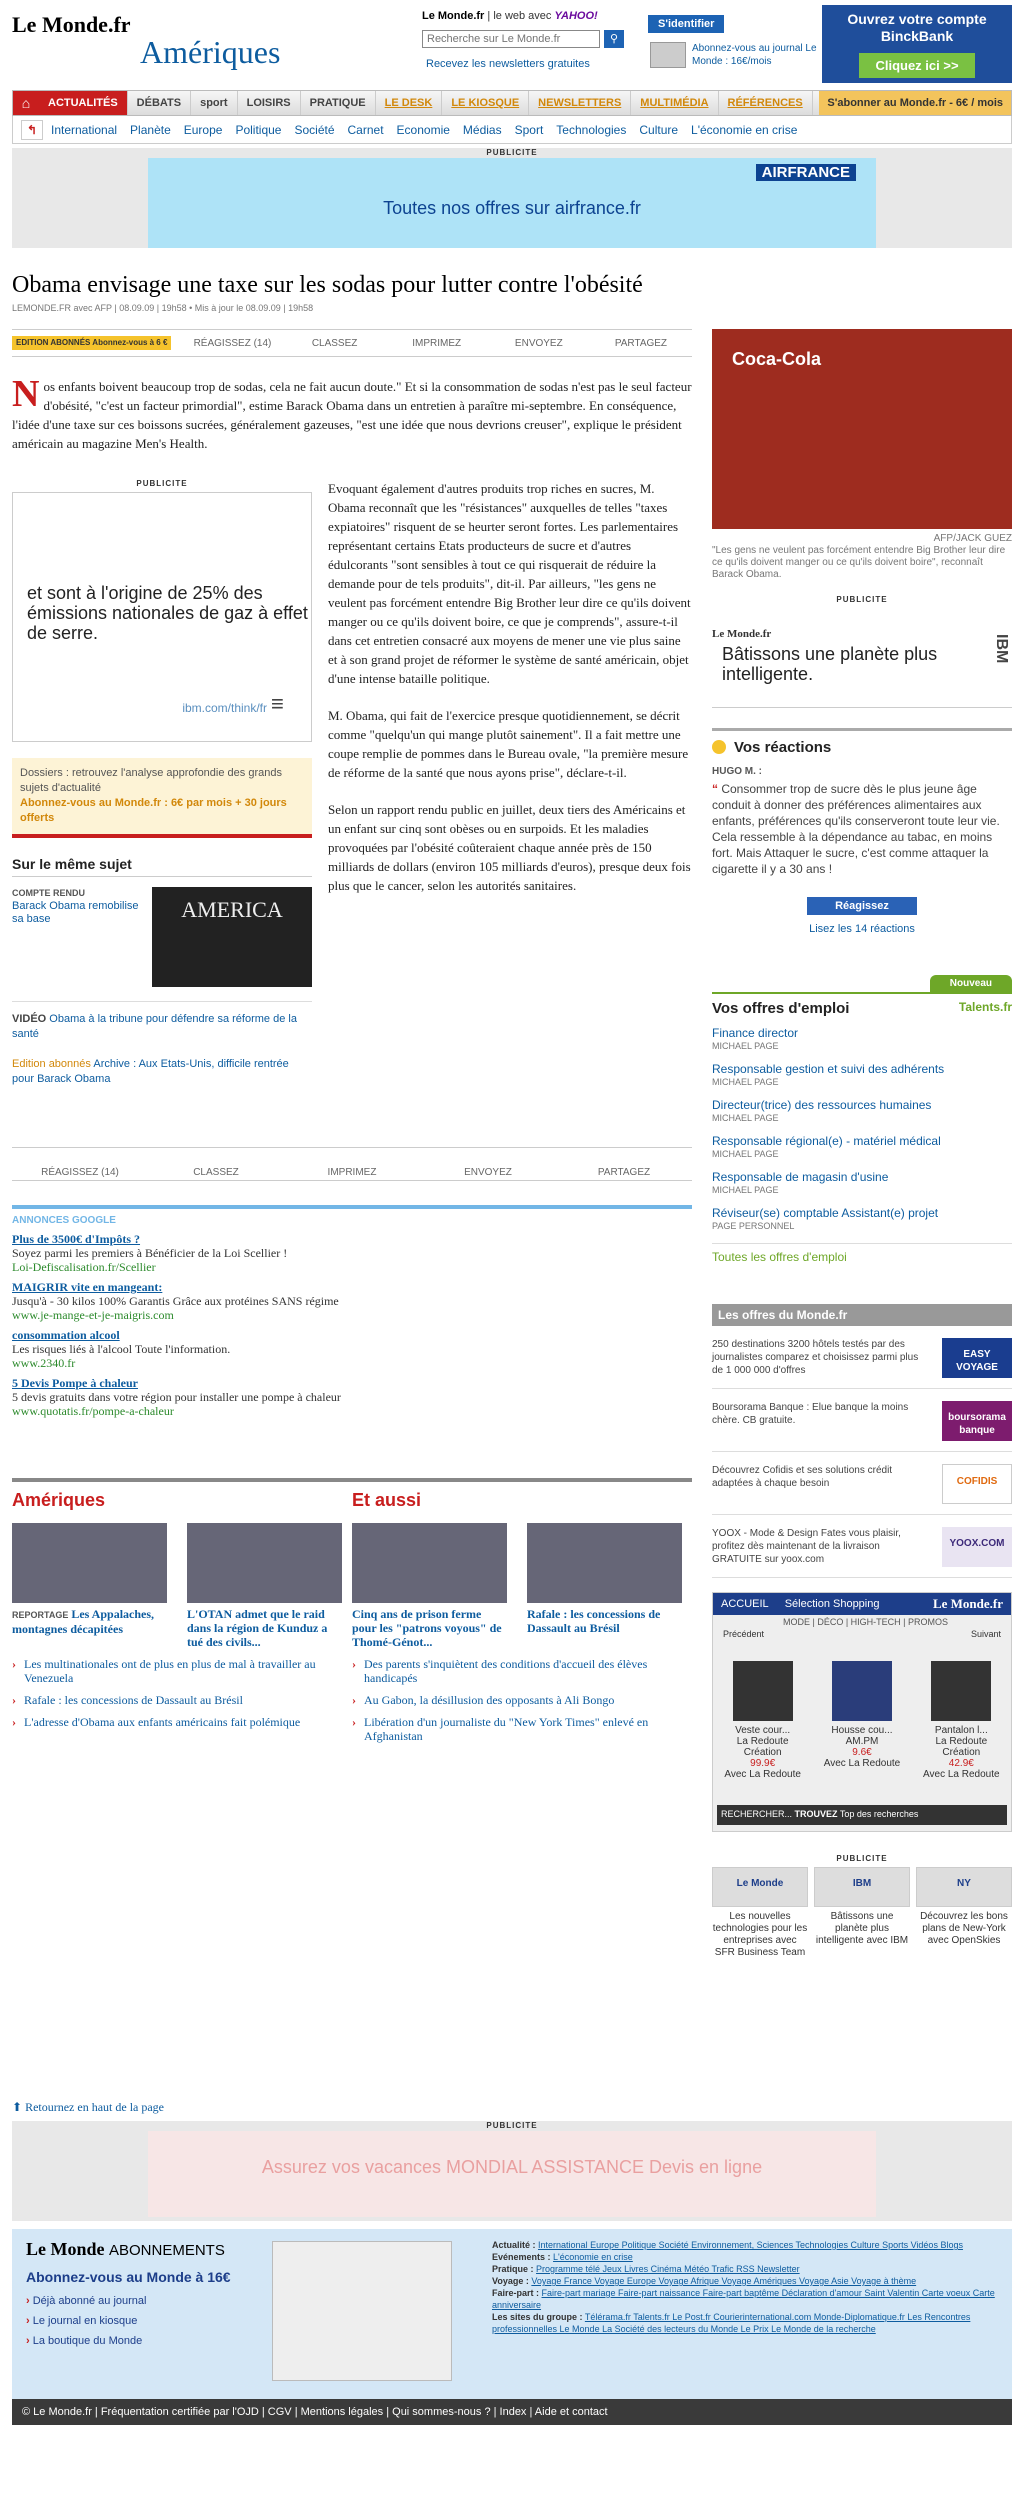 The image size is (1024, 2519). Describe the element at coordinates (745, 1604) in the screenshot. I see `shop-home-tab: ACCUEIL` at that location.